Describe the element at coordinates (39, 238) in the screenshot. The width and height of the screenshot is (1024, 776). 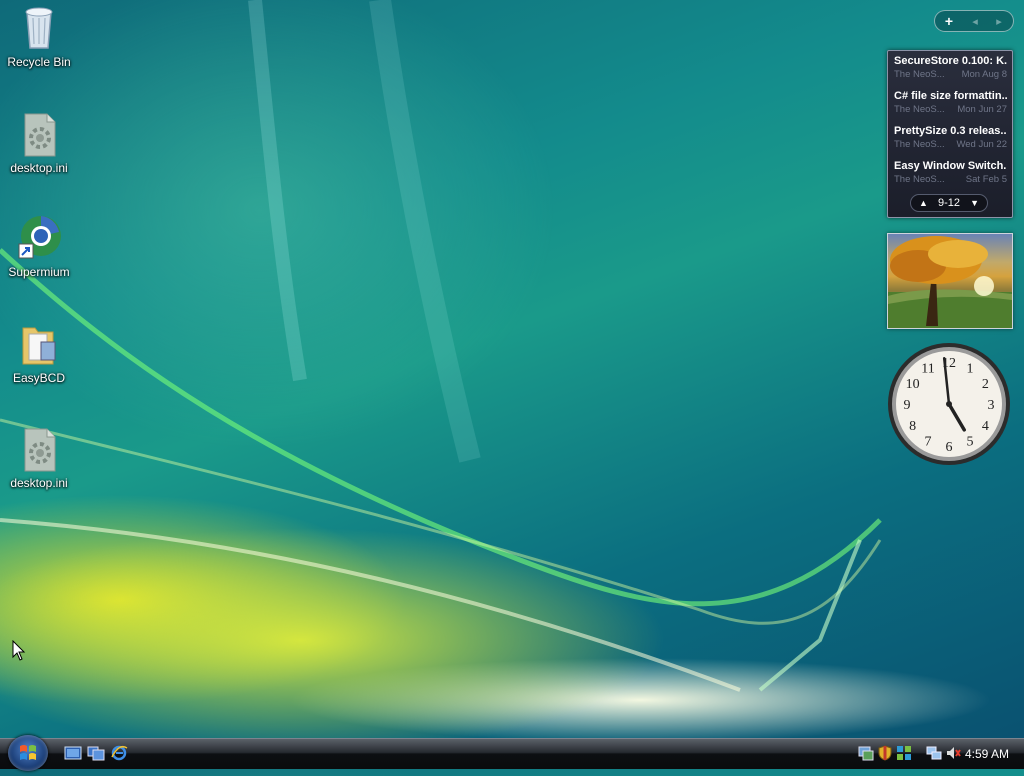
I see `browser-icon` at that location.